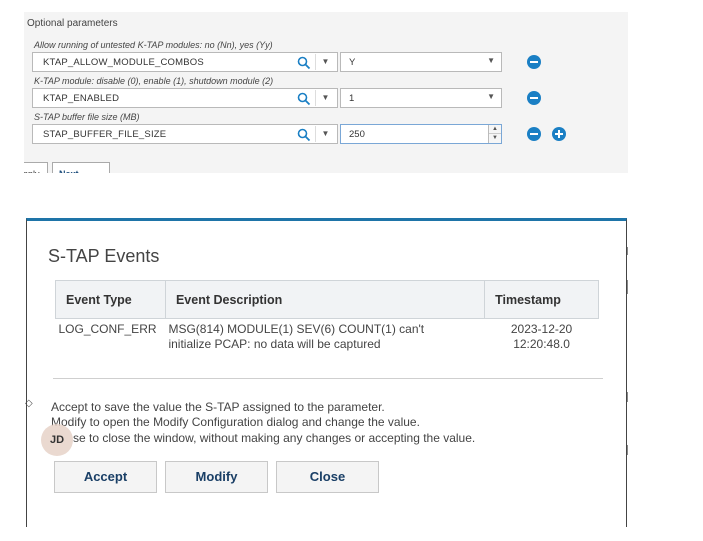  I want to click on param-name-text: KTAP_ALLOW_MODULE_COMBOS, so click(123, 62).